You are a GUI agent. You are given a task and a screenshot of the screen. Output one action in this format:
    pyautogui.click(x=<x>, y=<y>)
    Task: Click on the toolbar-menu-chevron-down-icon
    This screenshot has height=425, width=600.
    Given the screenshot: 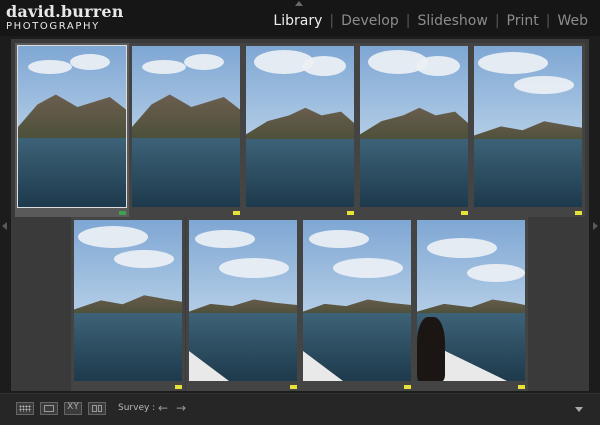 What is the action you would take?
    pyautogui.click(x=579, y=409)
    